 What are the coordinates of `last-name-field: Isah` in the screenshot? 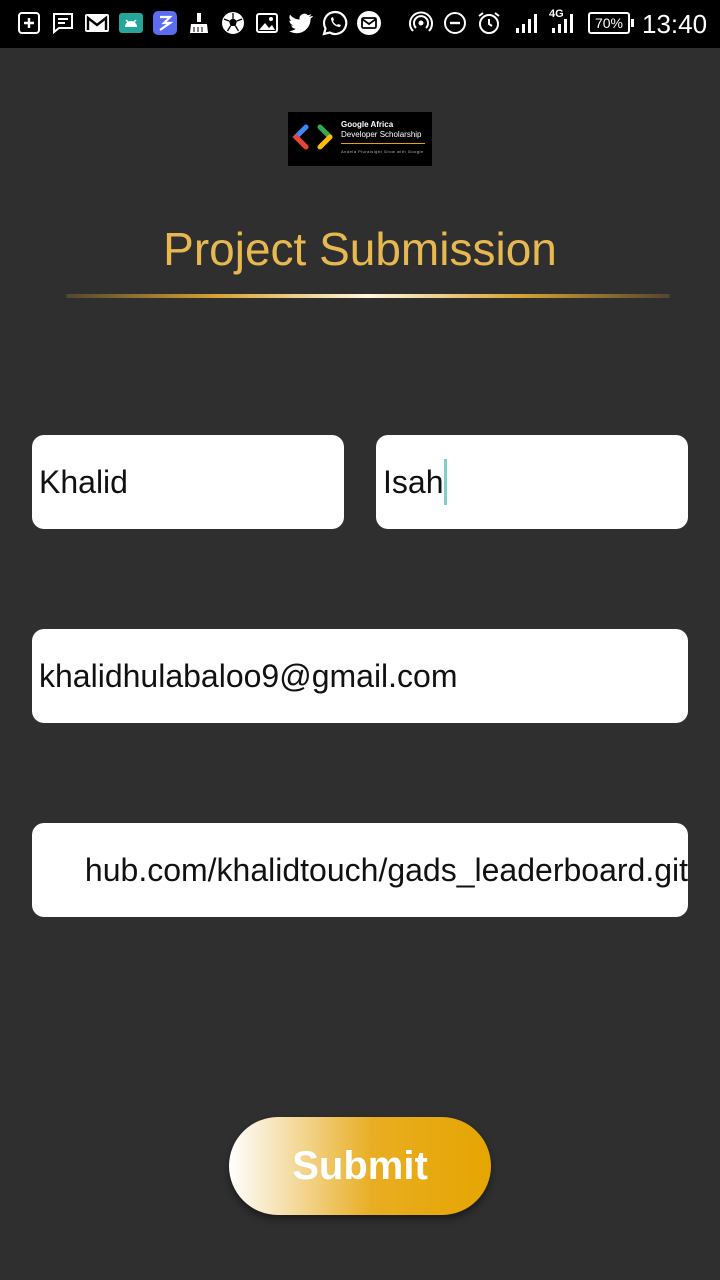 It's located at (532, 482).